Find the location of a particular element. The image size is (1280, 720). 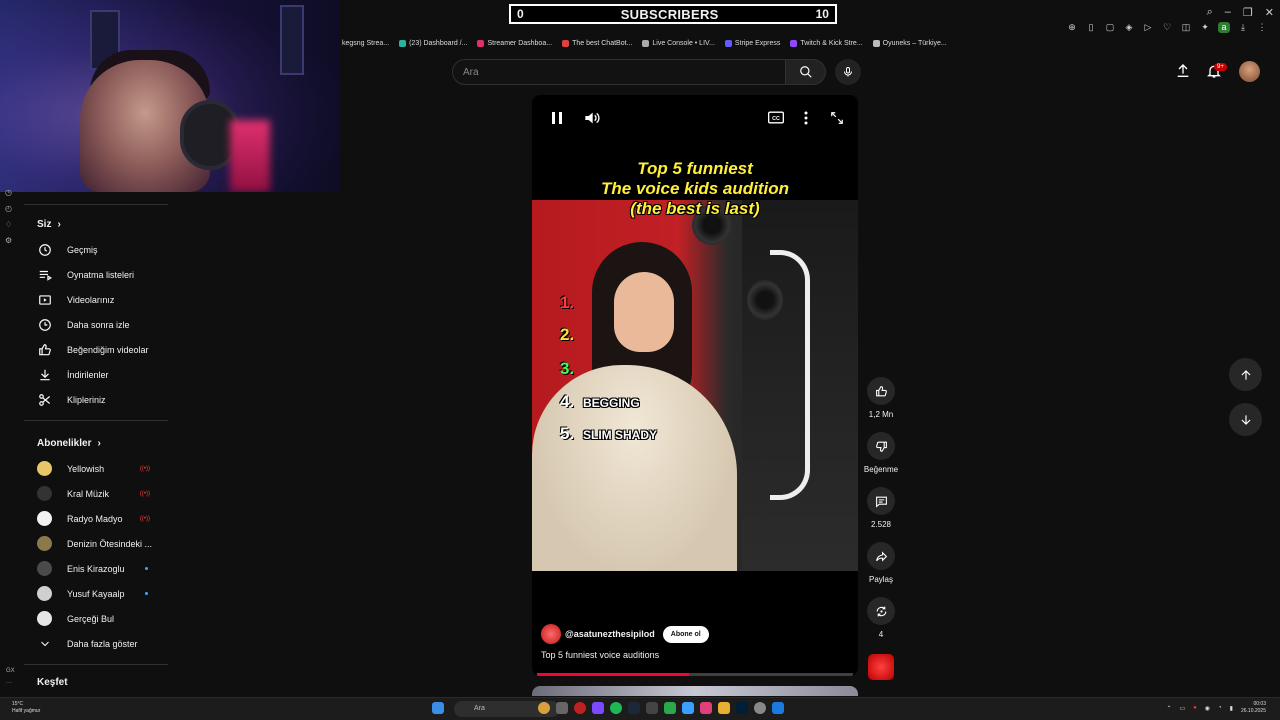

spotify-icon is located at coordinates (616, 708).